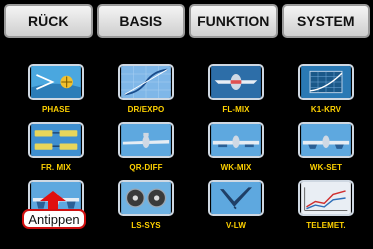  I want to click on dr-expo-icon, so click(146, 82).